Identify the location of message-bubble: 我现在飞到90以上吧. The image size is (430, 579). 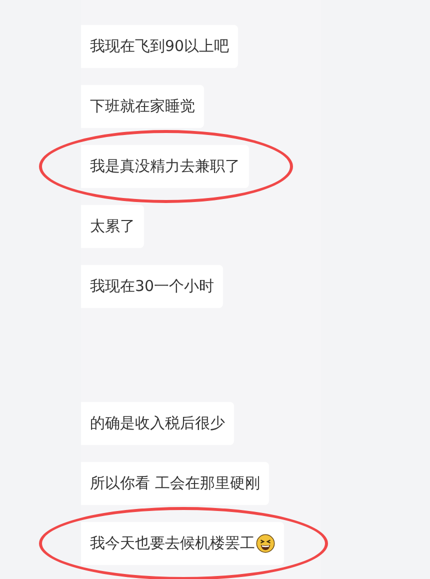
(159, 46).